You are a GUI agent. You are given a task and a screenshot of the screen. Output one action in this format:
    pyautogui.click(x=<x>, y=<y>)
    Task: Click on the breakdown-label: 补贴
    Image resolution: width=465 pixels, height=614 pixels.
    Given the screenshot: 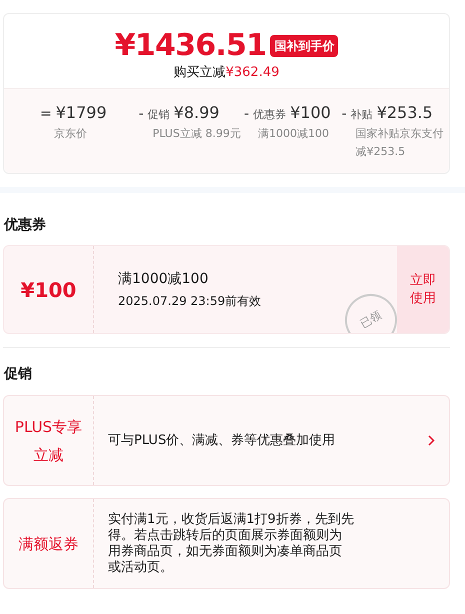 What is the action you would take?
    pyautogui.click(x=361, y=115)
    